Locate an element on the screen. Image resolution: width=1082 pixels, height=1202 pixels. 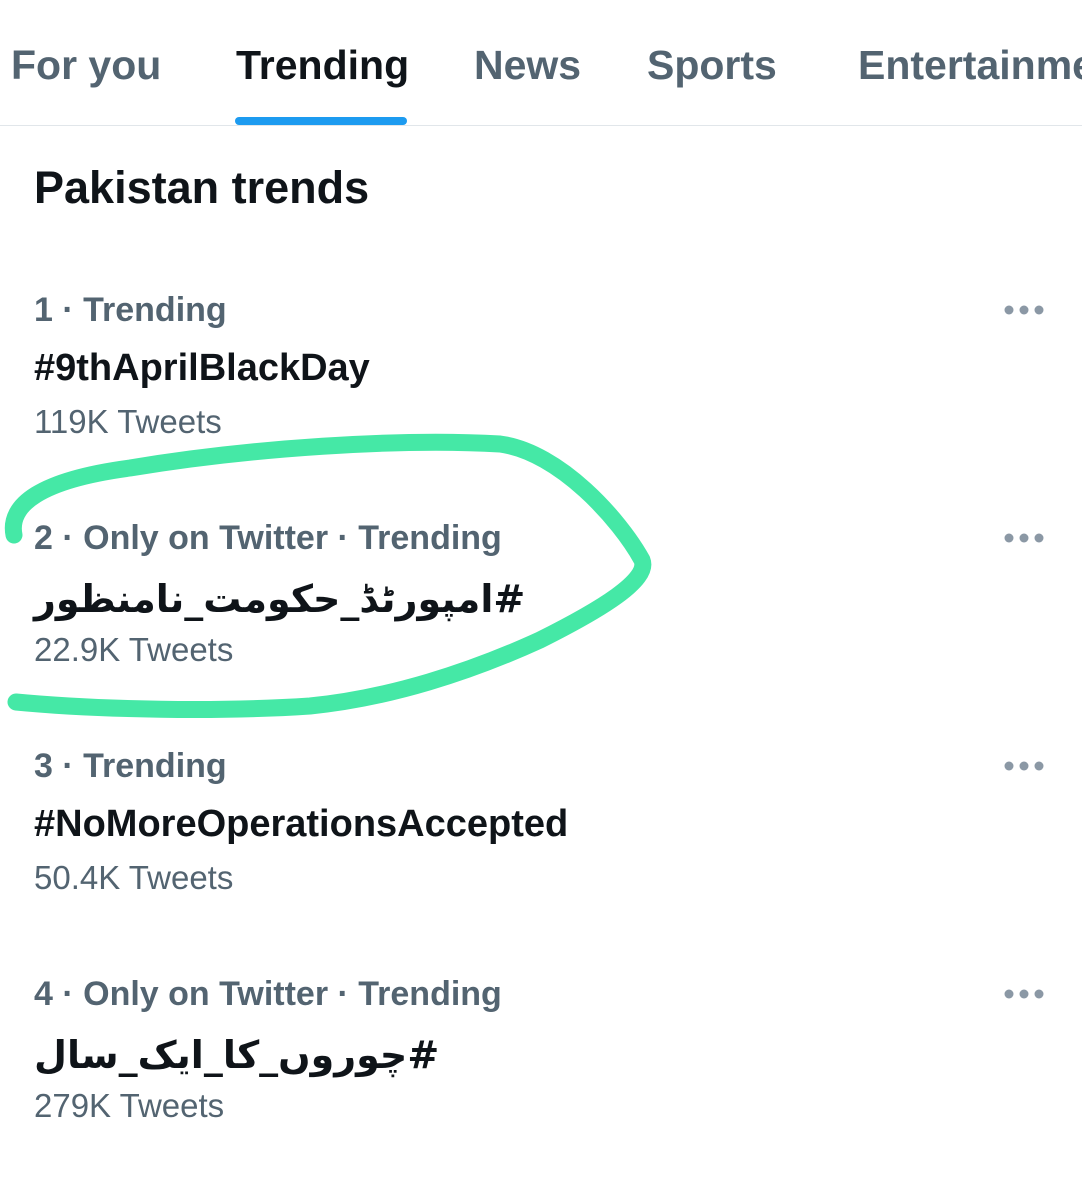
trend-meta: 4 · Only on Twitter · Trending is located at coordinates (268, 994).